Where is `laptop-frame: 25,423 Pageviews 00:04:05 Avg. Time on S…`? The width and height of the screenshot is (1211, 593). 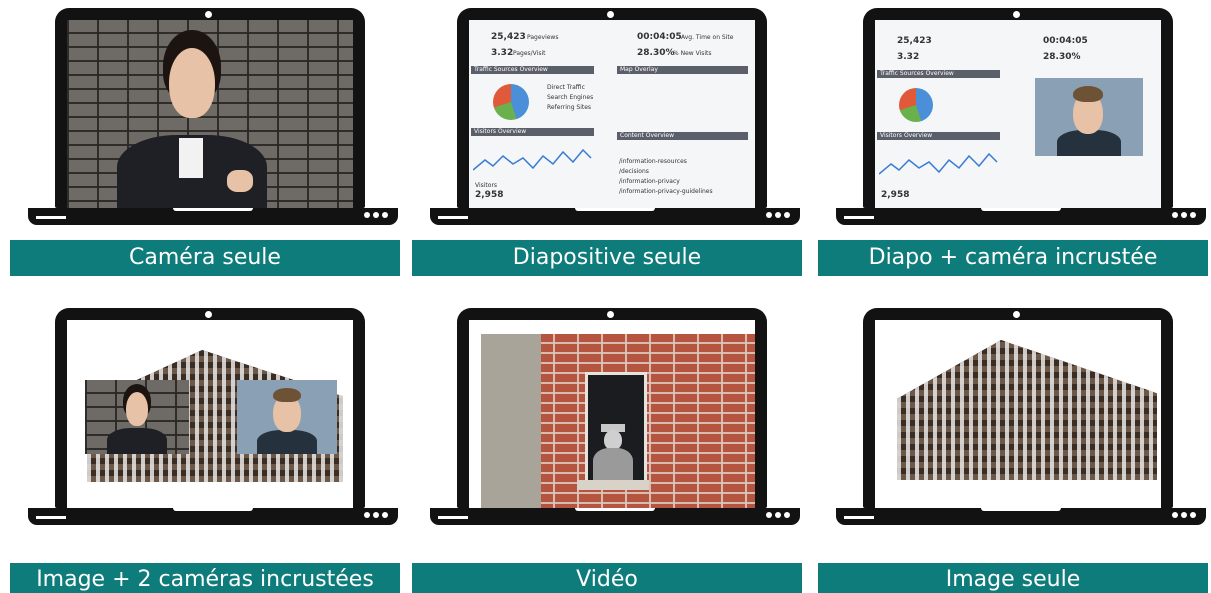 laptop-frame: 25,423 Pageviews 00:04:05 Avg. Time on S… is located at coordinates (612, 108).